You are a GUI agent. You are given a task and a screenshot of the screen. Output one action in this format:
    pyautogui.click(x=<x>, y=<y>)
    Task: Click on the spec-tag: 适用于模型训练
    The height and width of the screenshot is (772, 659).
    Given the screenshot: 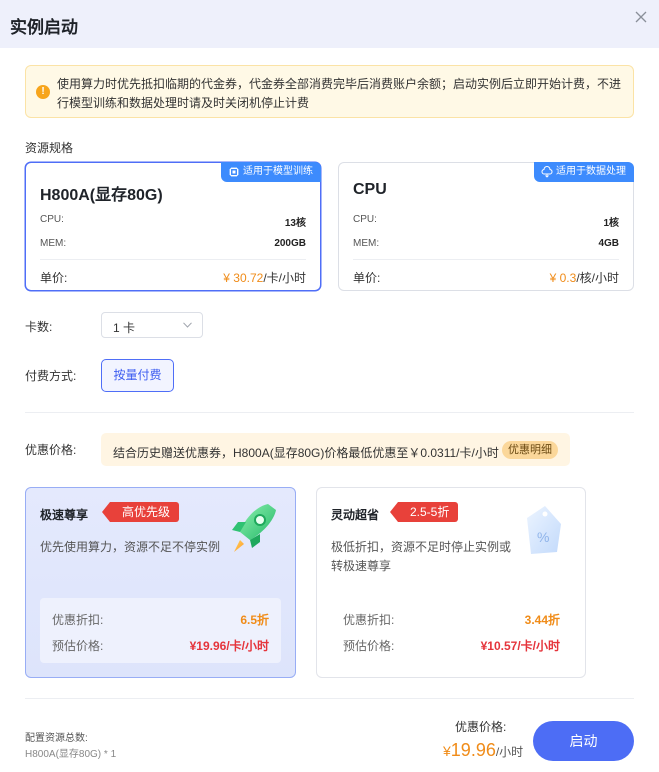 What is the action you would take?
    pyautogui.click(x=271, y=172)
    